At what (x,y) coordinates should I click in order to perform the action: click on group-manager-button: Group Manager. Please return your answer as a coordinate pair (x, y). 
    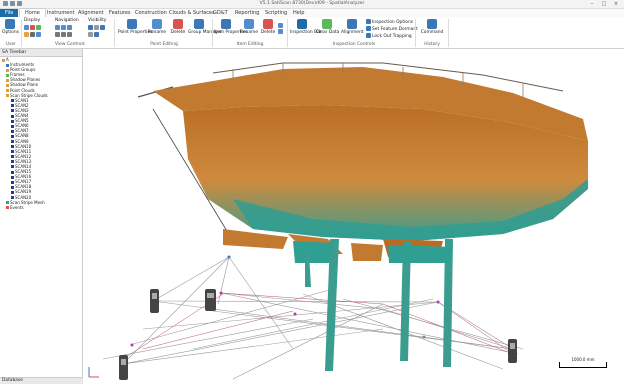
    Looking at the image, I should click on (205, 27).